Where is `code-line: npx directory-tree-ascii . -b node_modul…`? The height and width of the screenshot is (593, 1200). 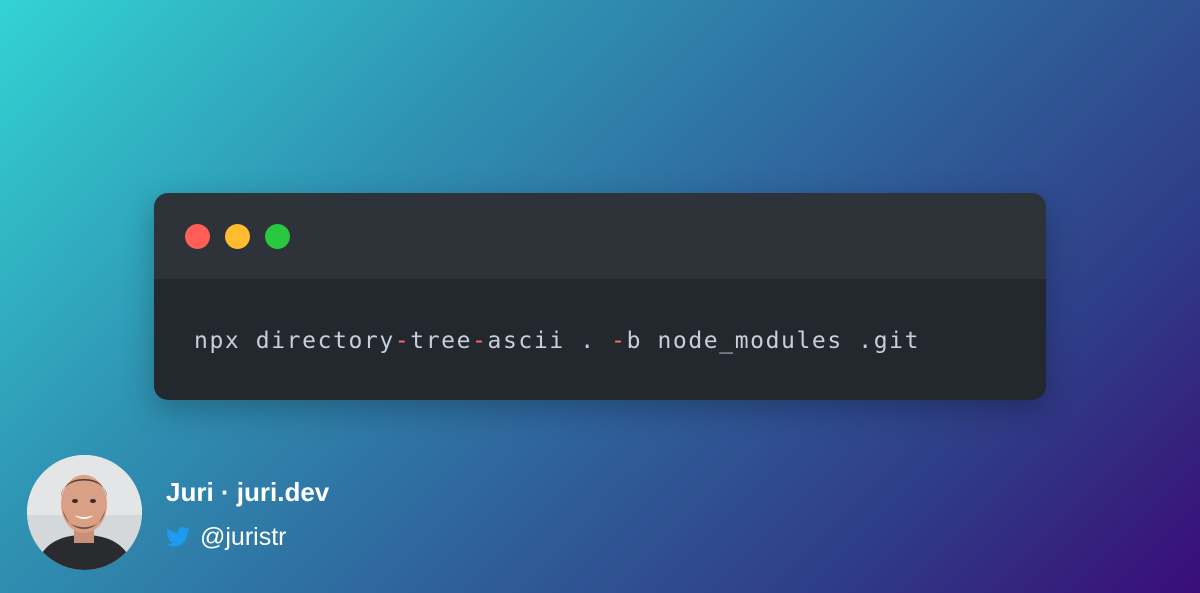
code-line: npx directory-tree-ascii . -b node_modul… is located at coordinates (557, 341).